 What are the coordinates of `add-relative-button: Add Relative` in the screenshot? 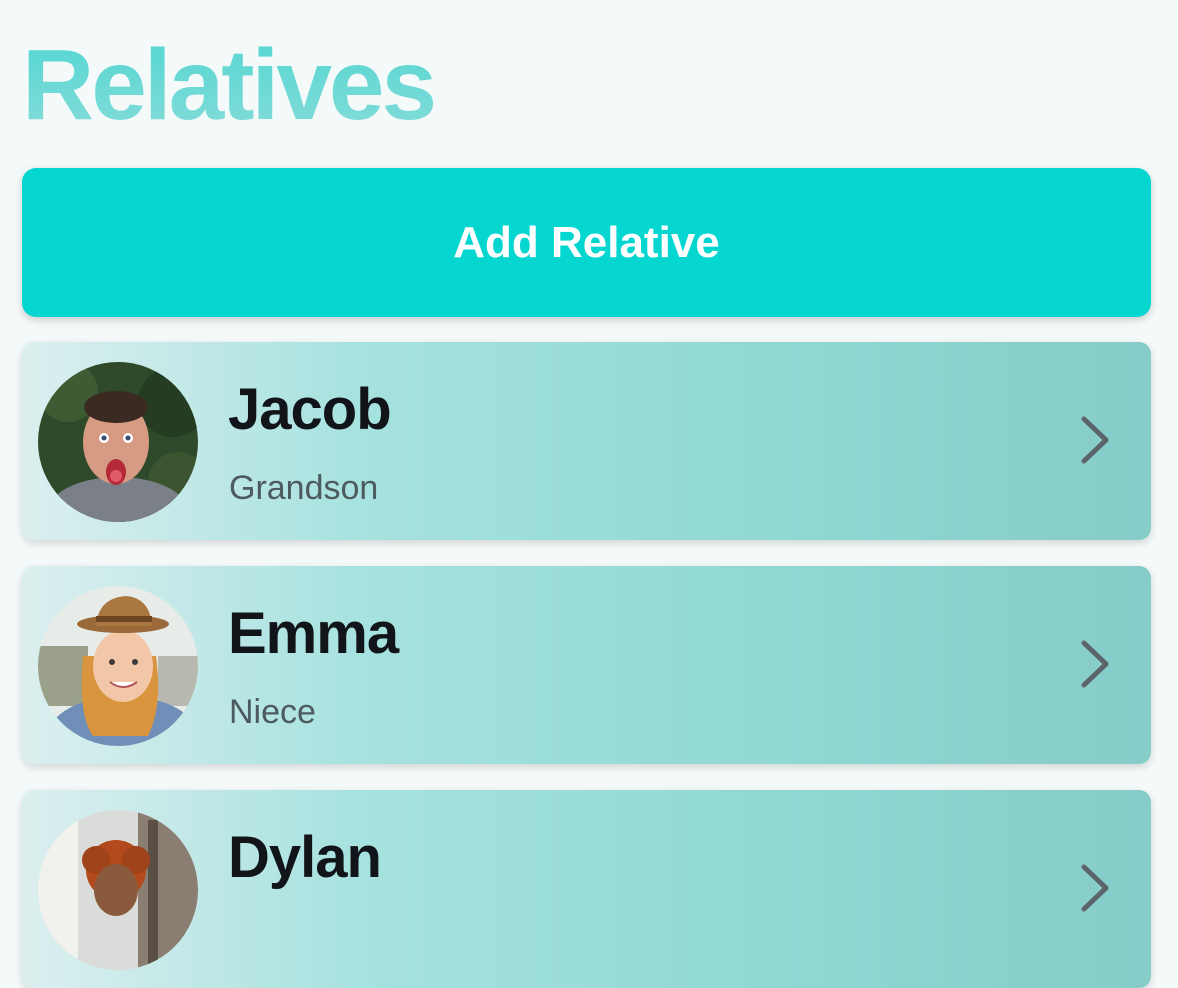 It's located at (586, 242).